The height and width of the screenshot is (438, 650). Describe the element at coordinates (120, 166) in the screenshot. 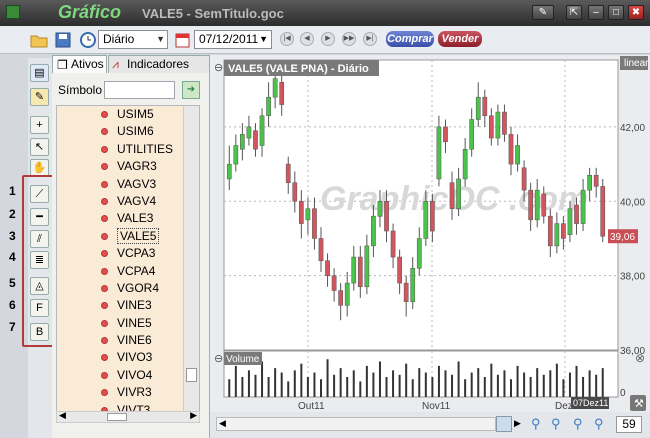

I see `list-item: VAGR3` at that location.